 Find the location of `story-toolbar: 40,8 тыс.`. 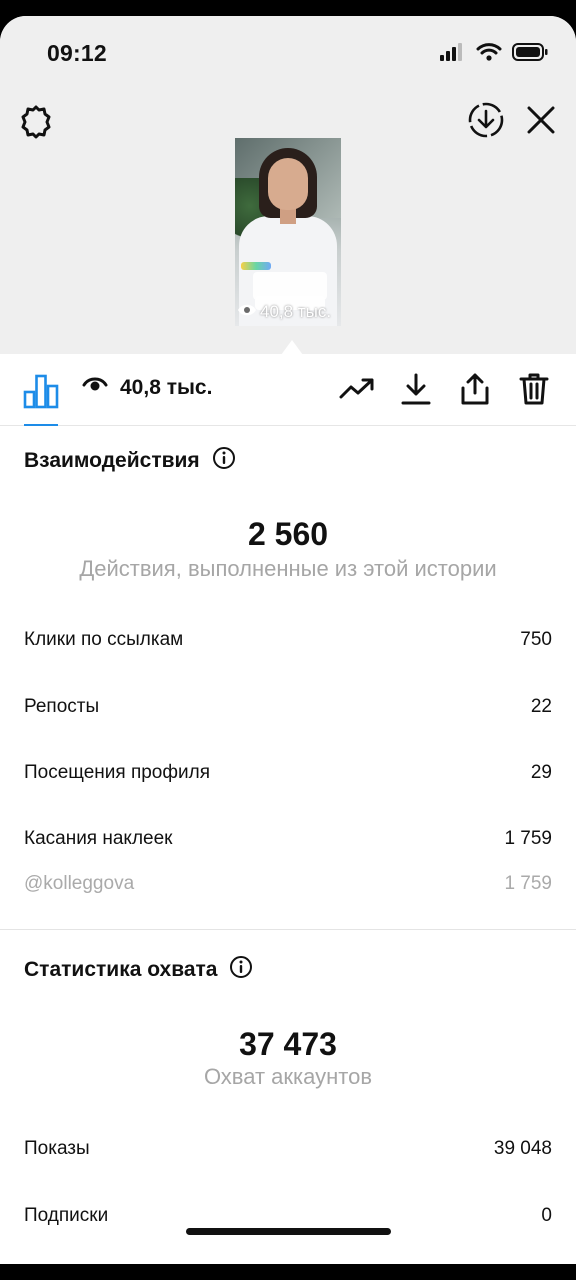

story-toolbar: 40,8 тыс. is located at coordinates (288, 390).